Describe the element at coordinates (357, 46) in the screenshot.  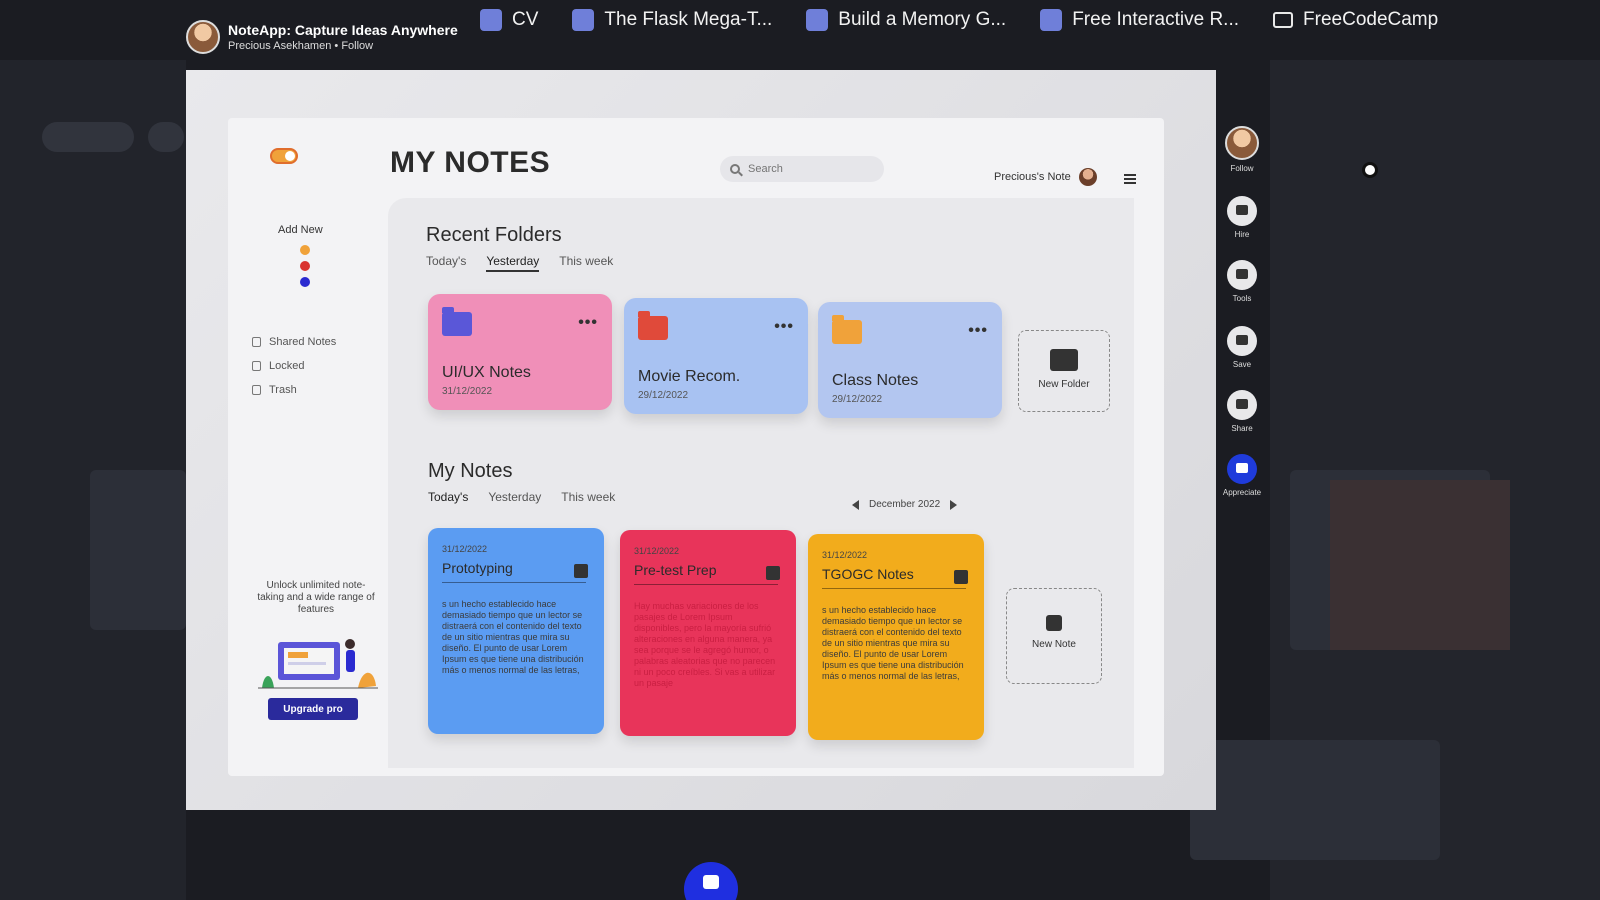
I see `follow-link: Follow` at that location.